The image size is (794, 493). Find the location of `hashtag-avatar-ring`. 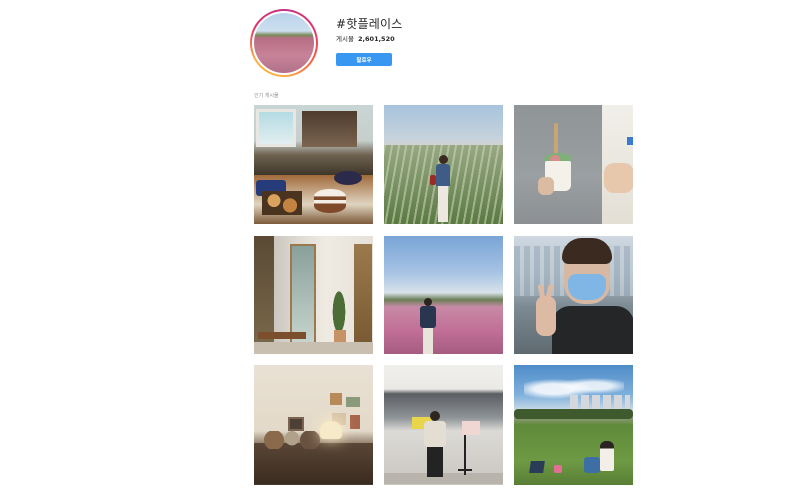

hashtag-avatar-ring is located at coordinates (284, 43).